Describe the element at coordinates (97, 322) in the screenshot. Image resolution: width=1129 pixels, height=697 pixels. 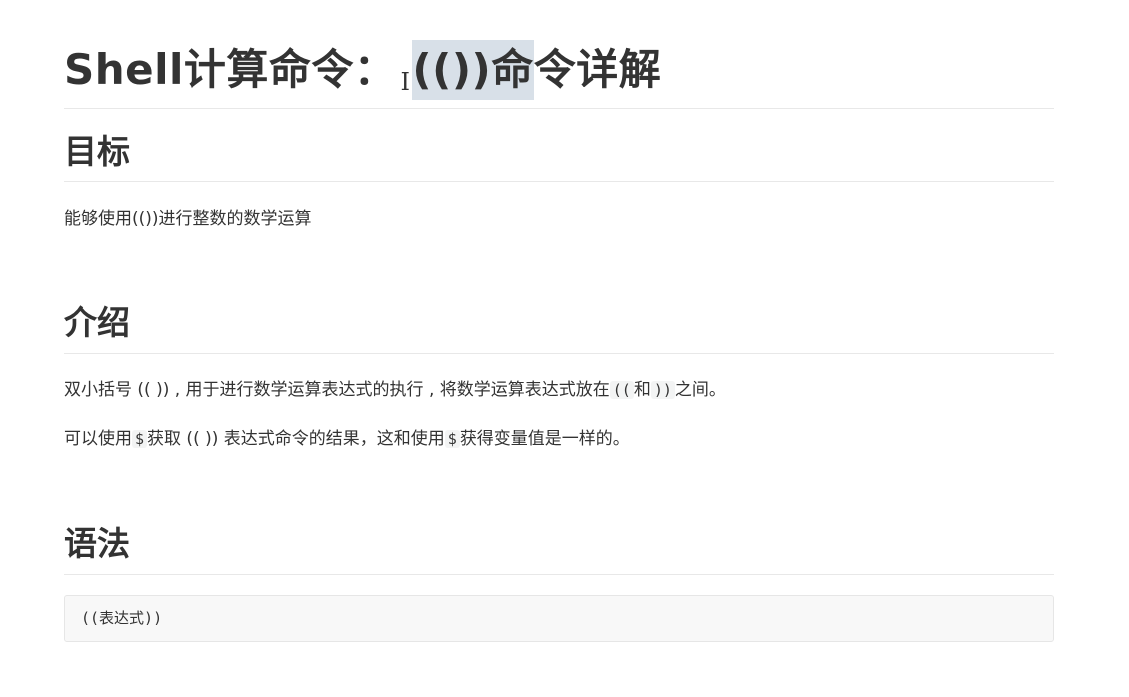
I see `heading-intro: 介绍` at that location.